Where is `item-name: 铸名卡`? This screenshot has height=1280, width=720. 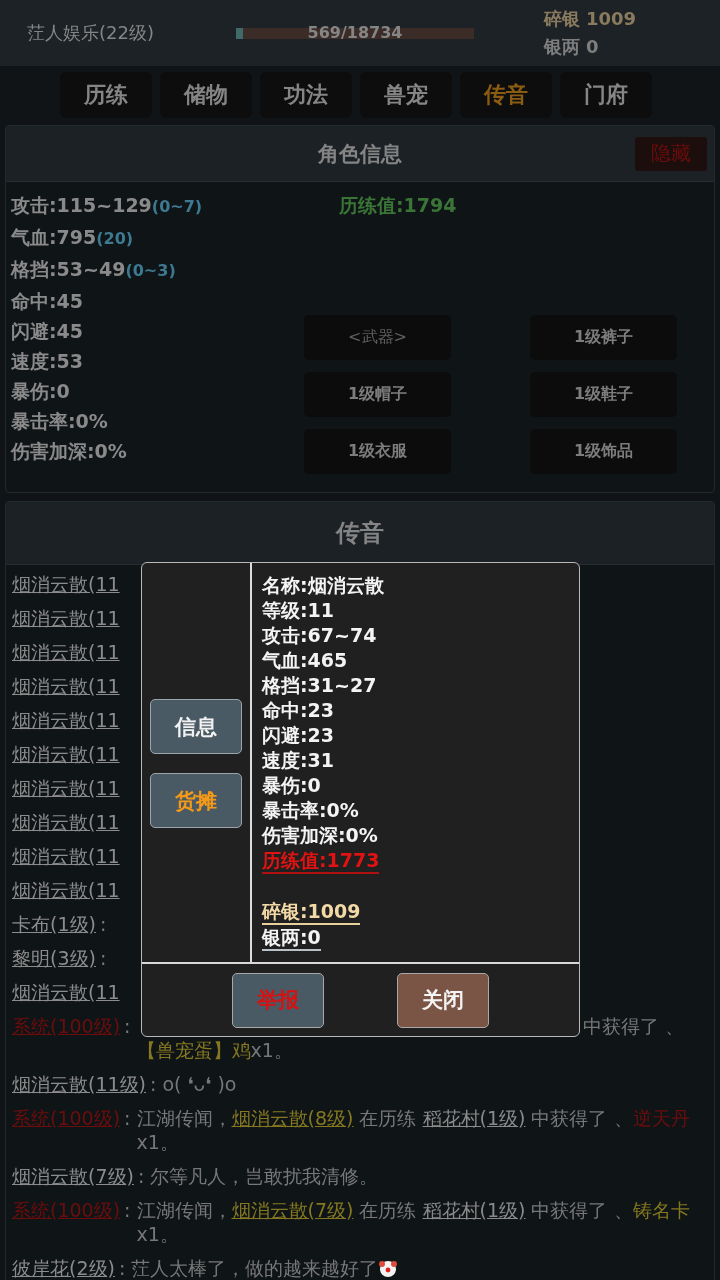 item-name: 铸名卡 is located at coordinates (661, 1210).